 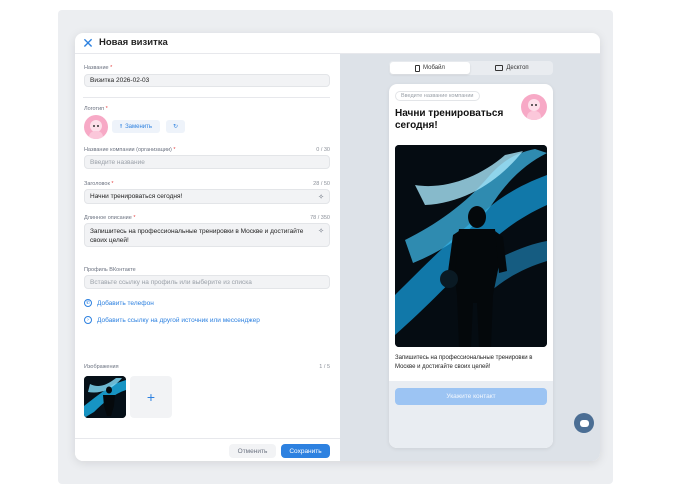 What do you see at coordinates (449, 119) in the screenshot?
I see `preview-title: Начни тренироваться сегодня!` at bounding box center [449, 119].